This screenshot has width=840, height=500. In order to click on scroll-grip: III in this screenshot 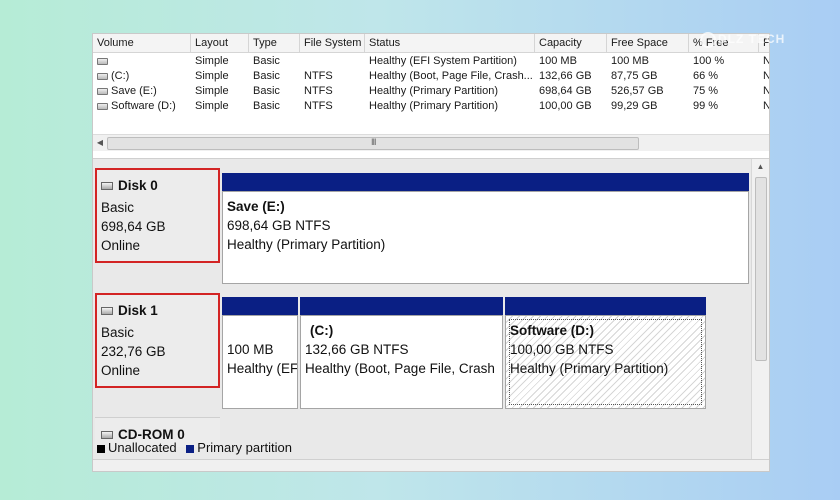, I will do `click(373, 142)`.